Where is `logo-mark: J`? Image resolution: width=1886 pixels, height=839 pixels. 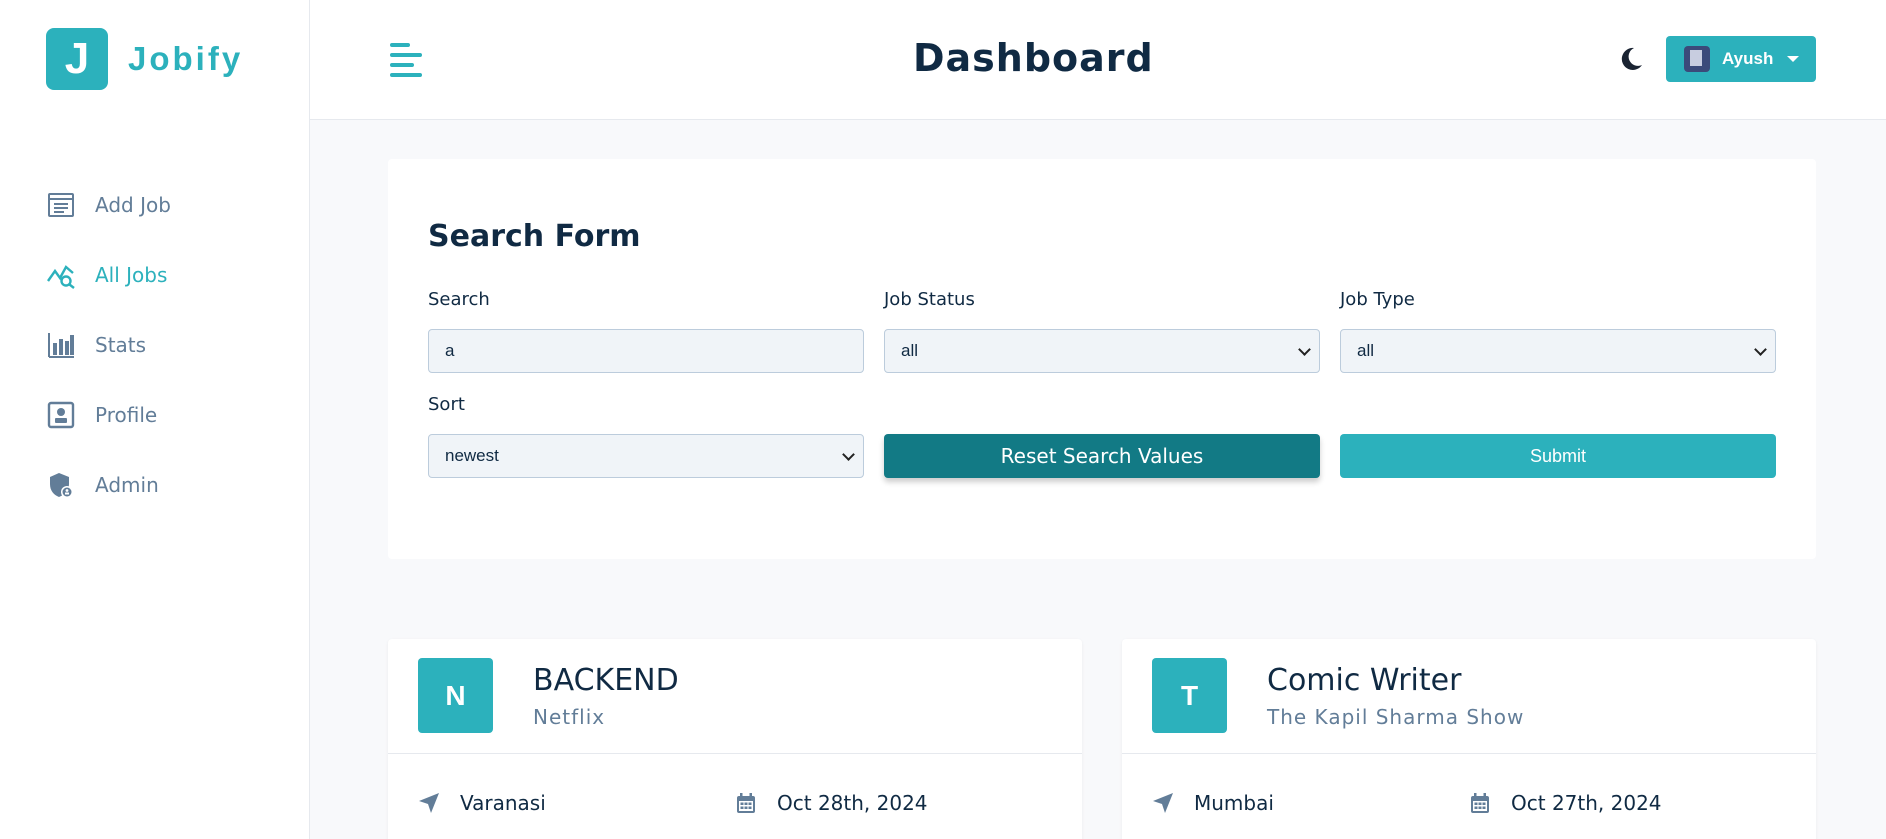 logo-mark: J is located at coordinates (77, 59).